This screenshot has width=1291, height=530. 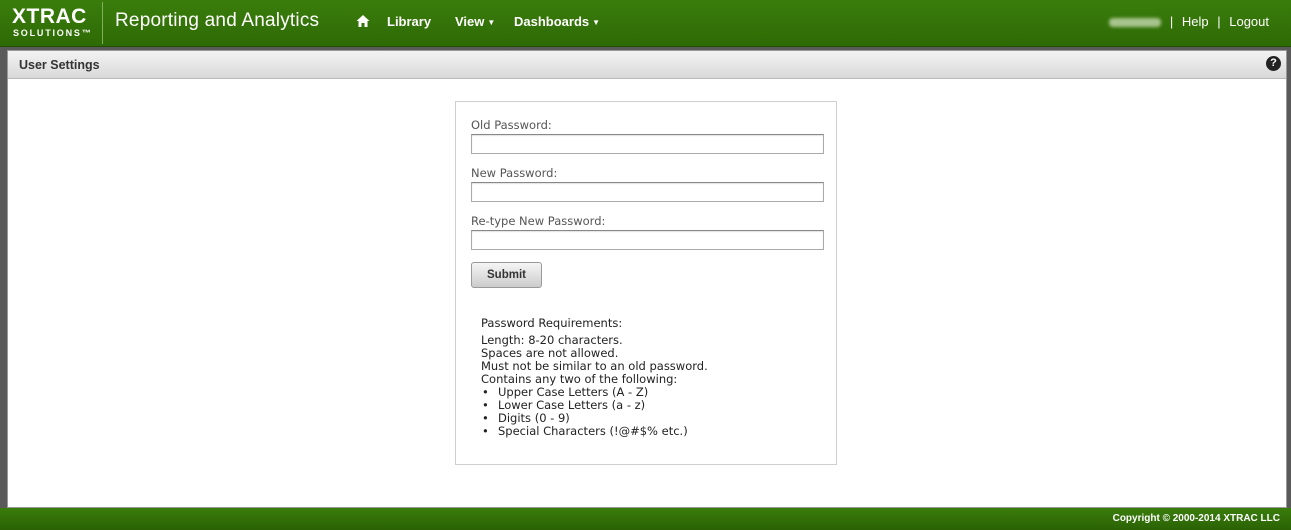 I want to click on logo-main-text: XTRAC, so click(x=49, y=16).